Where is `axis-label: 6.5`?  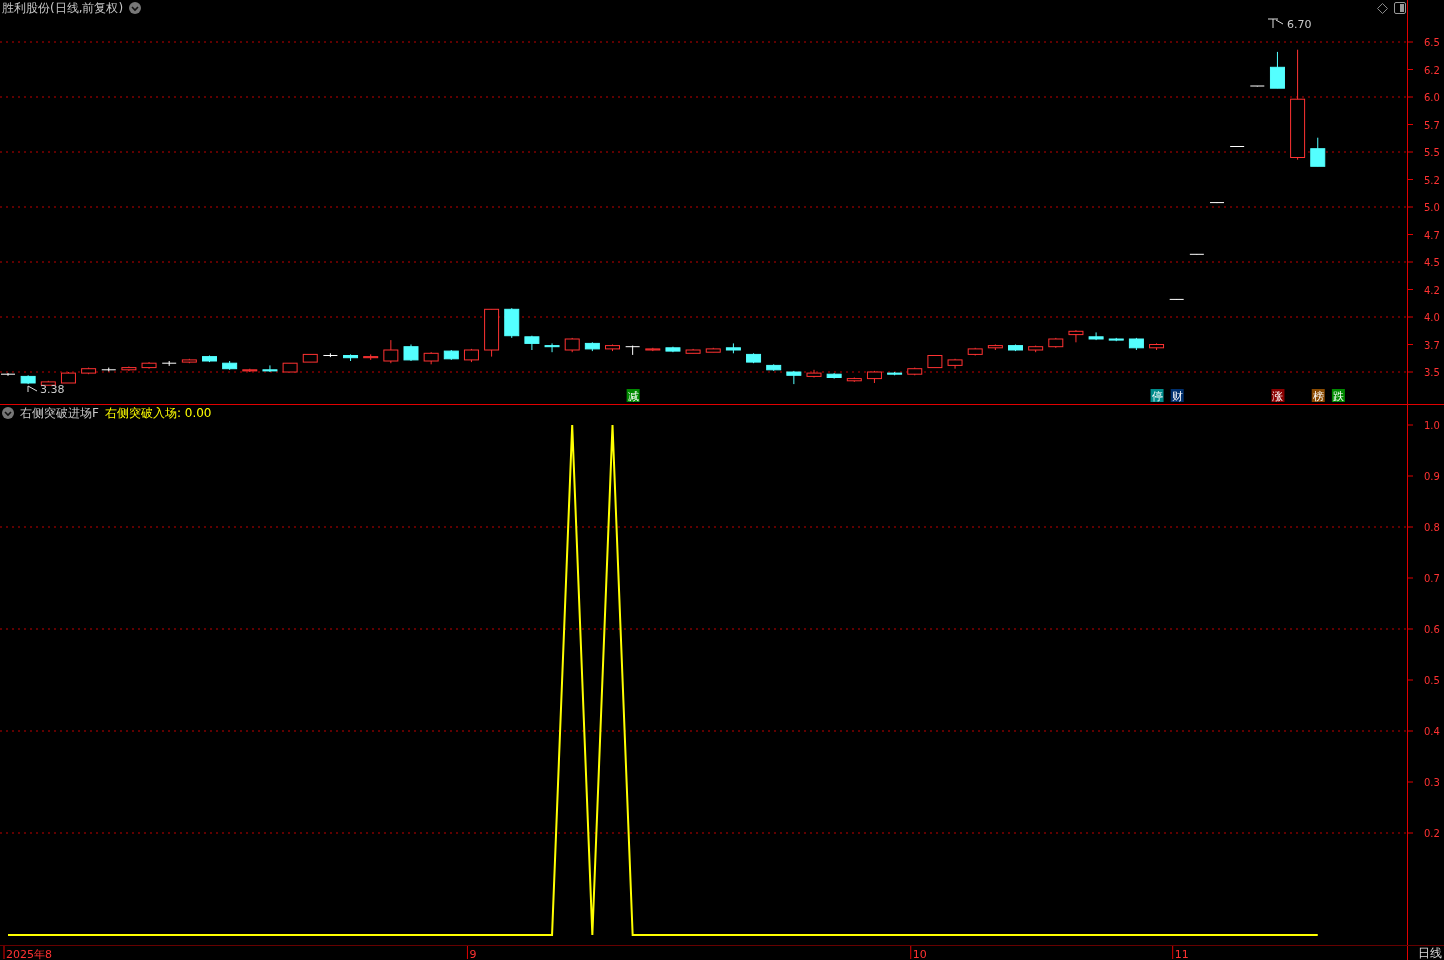
axis-label: 6.5 is located at coordinates (1432, 42).